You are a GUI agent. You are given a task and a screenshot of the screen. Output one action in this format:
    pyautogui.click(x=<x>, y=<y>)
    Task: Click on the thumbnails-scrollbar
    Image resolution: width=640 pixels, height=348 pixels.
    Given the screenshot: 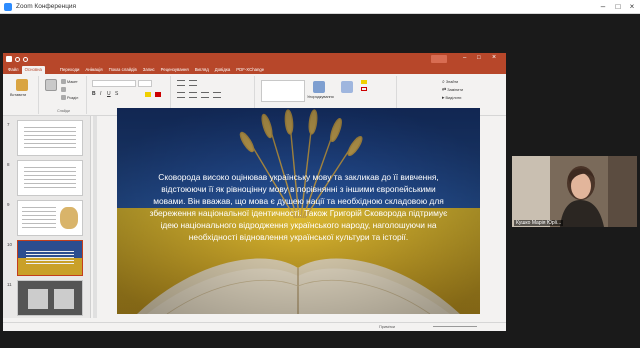 What is the action you would take?
    pyautogui.click(x=95, y=217)
    